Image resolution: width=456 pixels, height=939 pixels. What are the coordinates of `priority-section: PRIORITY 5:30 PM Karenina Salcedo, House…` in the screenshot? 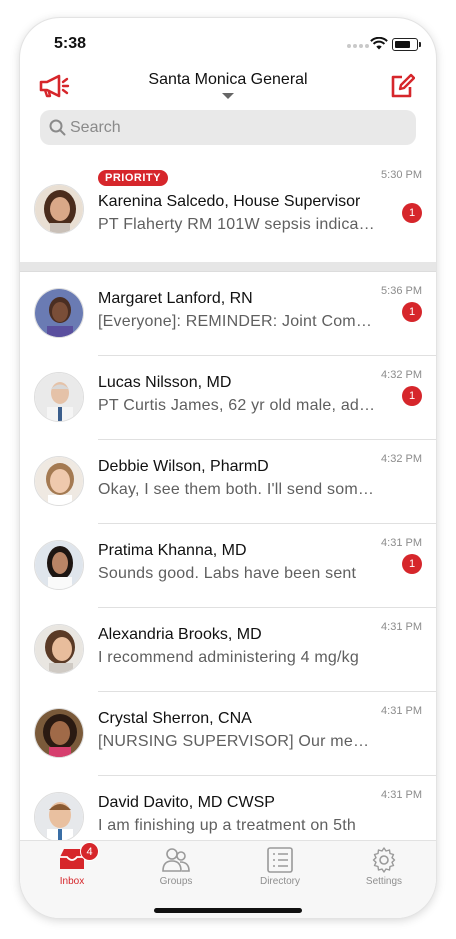 It's located at (228, 210).